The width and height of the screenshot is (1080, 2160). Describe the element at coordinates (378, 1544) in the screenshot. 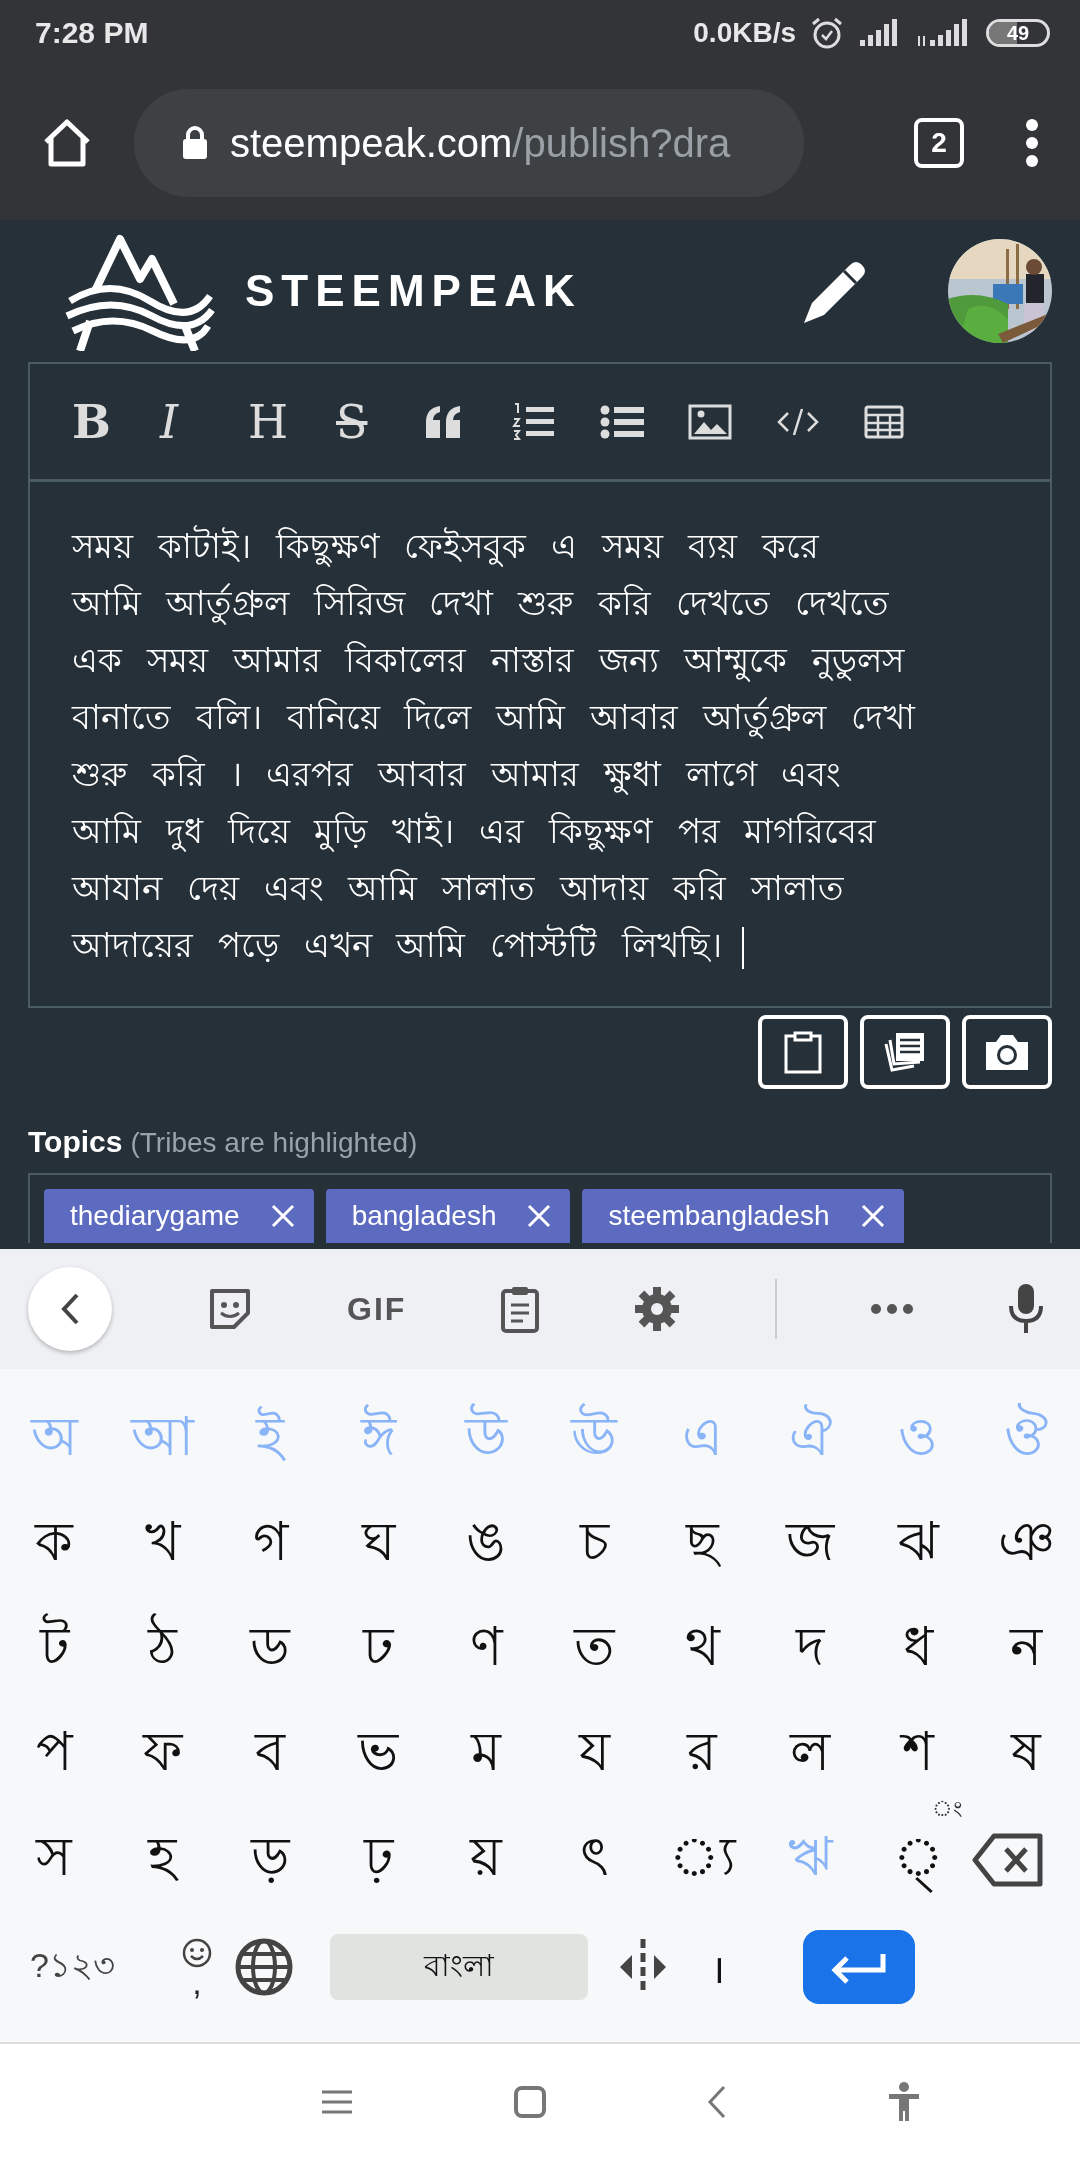

I see `key: ঘ` at that location.